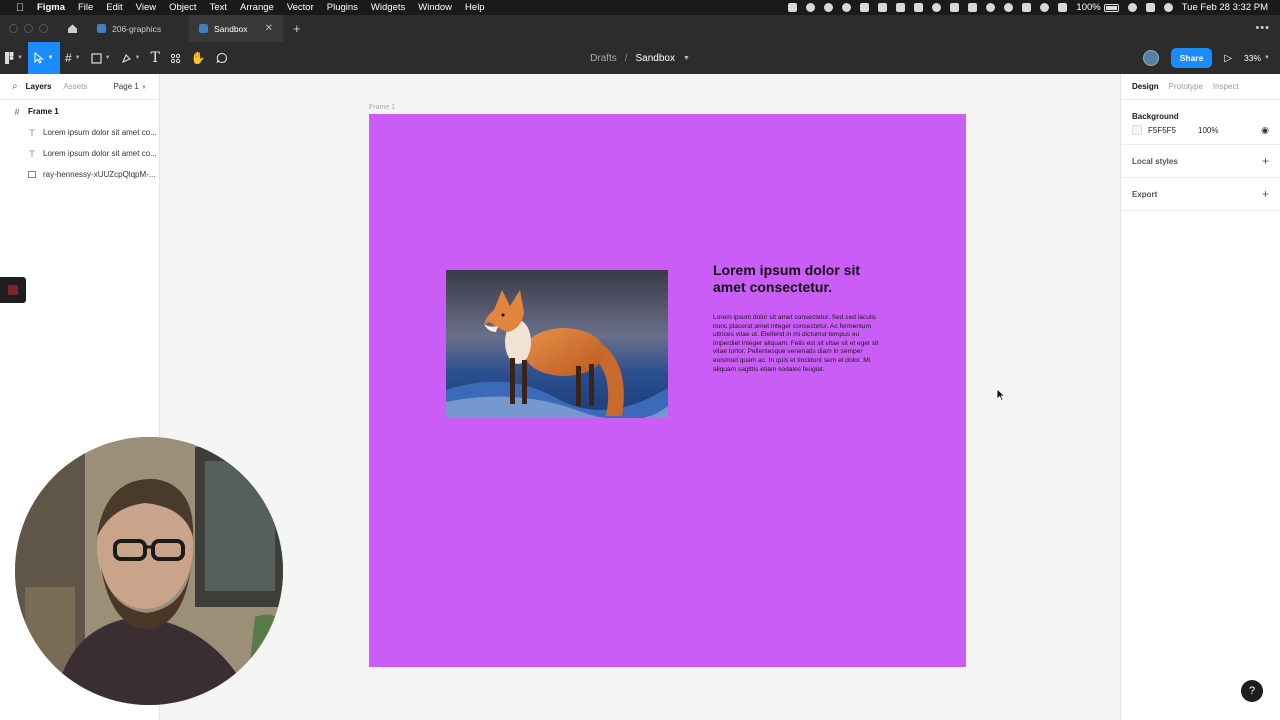  Describe the element at coordinates (1262, 28) in the screenshot. I see `more-options-icon: •••` at that location.